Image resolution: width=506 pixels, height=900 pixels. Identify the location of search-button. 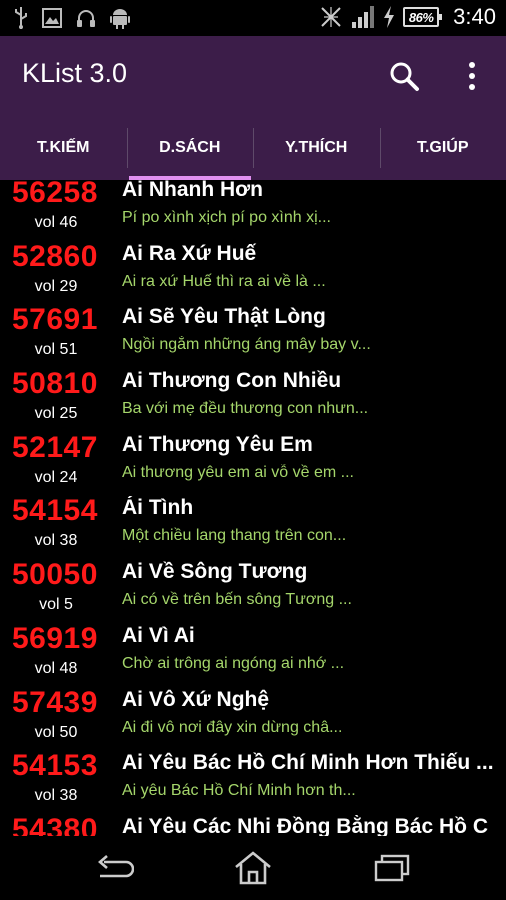
(405, 77).